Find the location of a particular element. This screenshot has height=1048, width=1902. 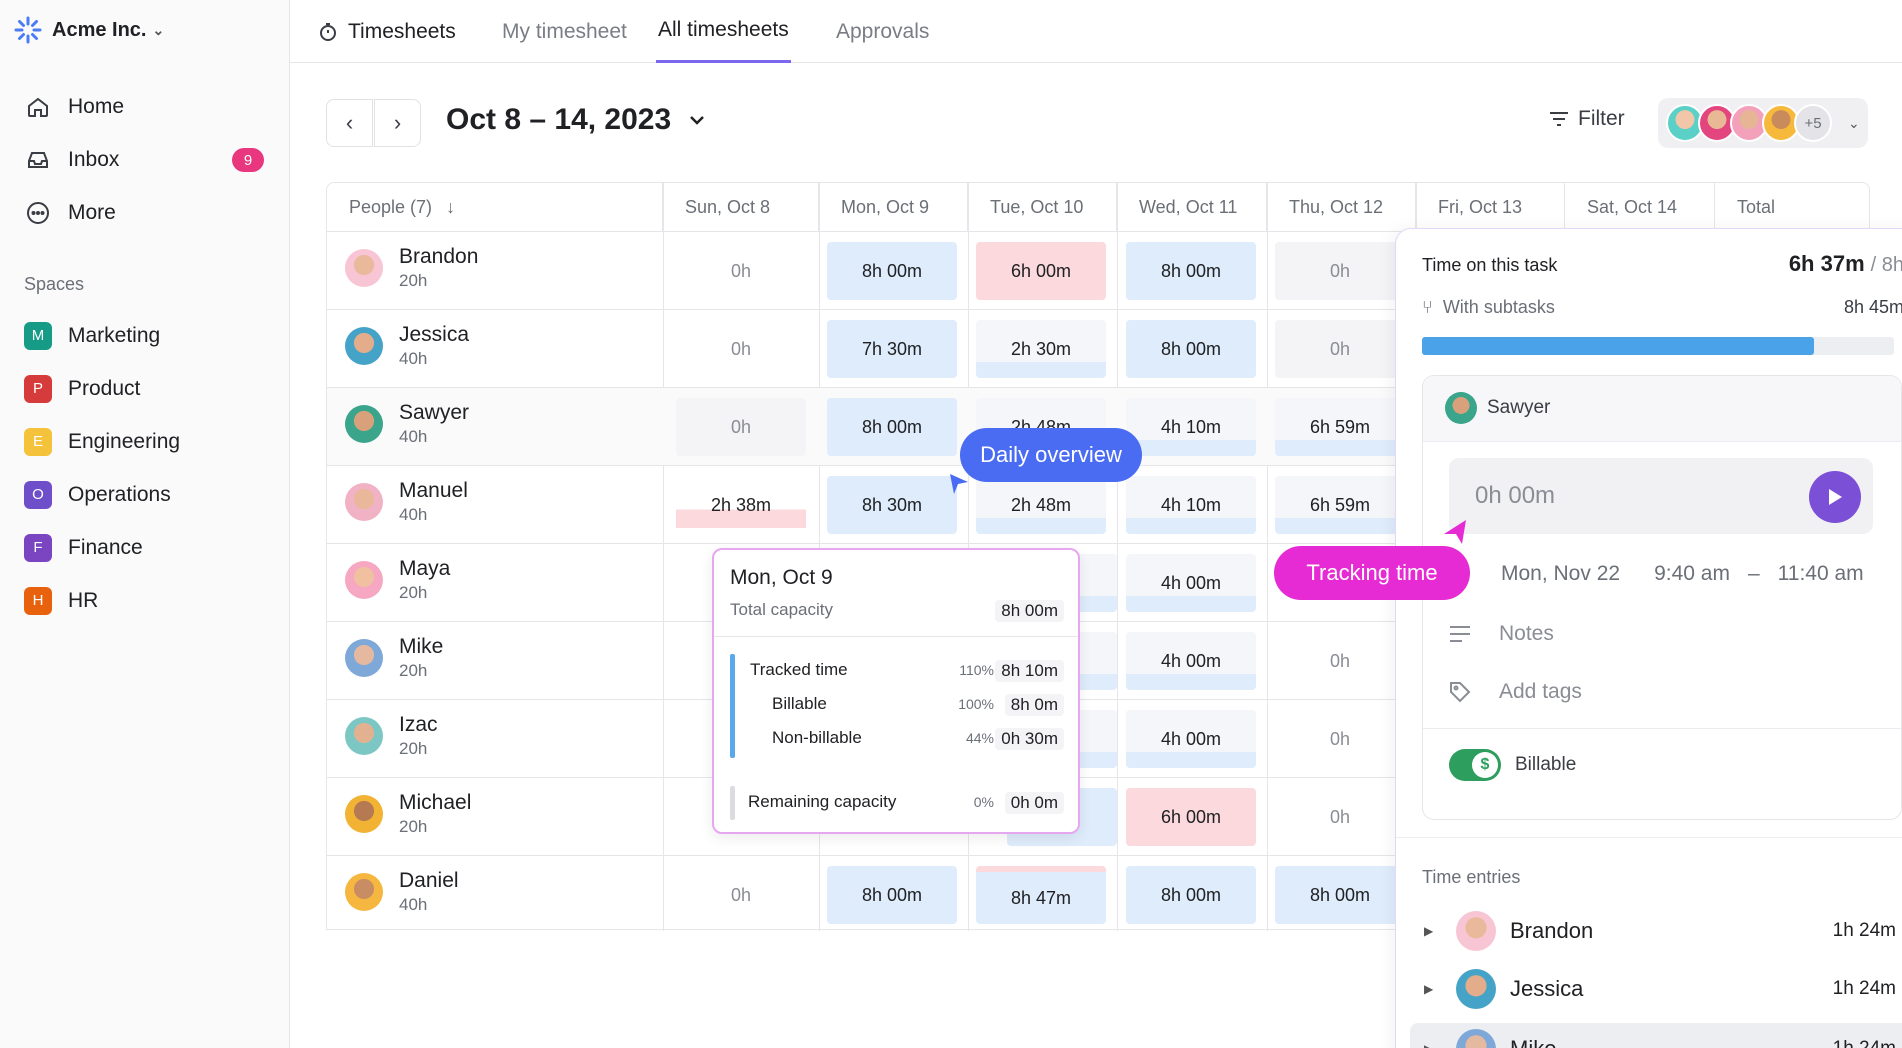

time-entry-row: ▶ Jessica 1h 24m is located at coordinates (1660, 989).